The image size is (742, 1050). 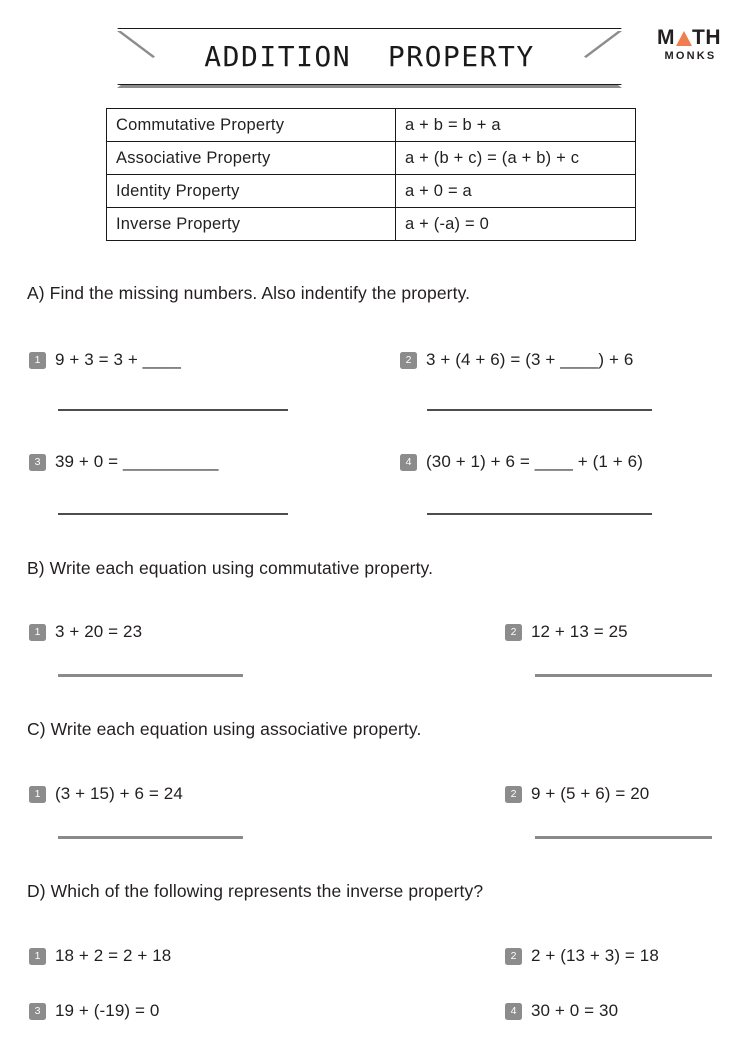 I want to click on question-text: 30 + 0 = 30, so click(x=575, y=1010).